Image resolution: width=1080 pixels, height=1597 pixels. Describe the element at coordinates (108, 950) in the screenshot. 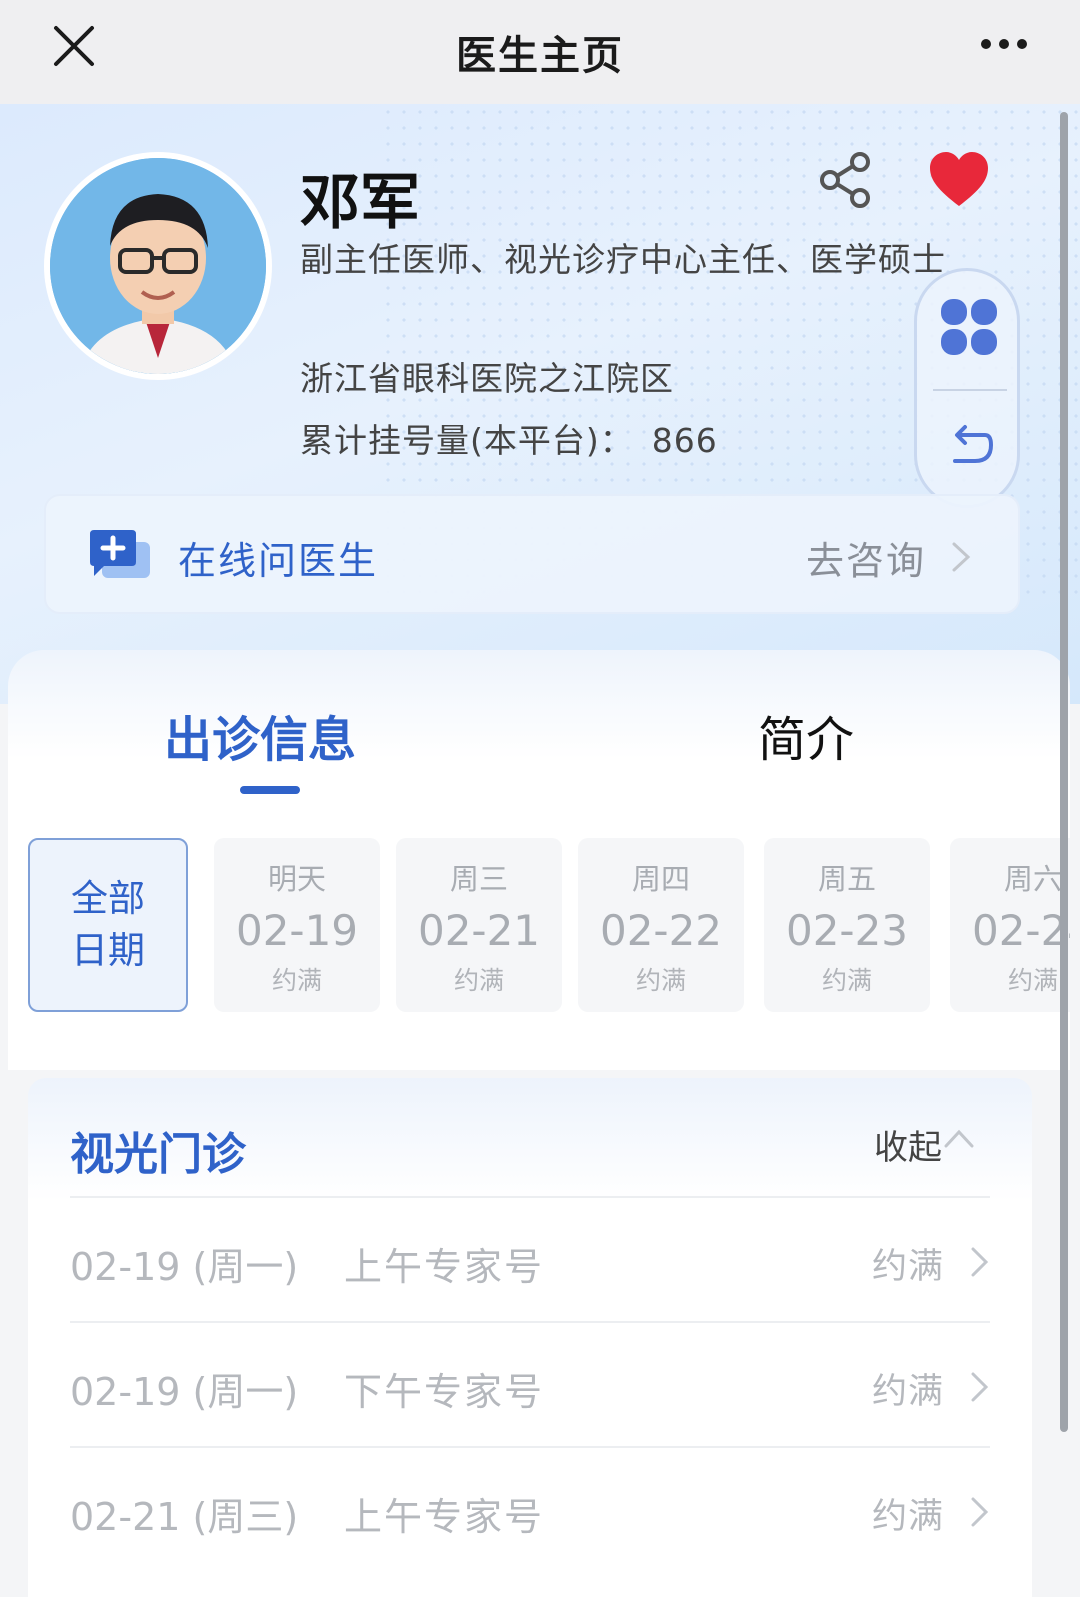

I see `date-all-line2: 日期` at that location.